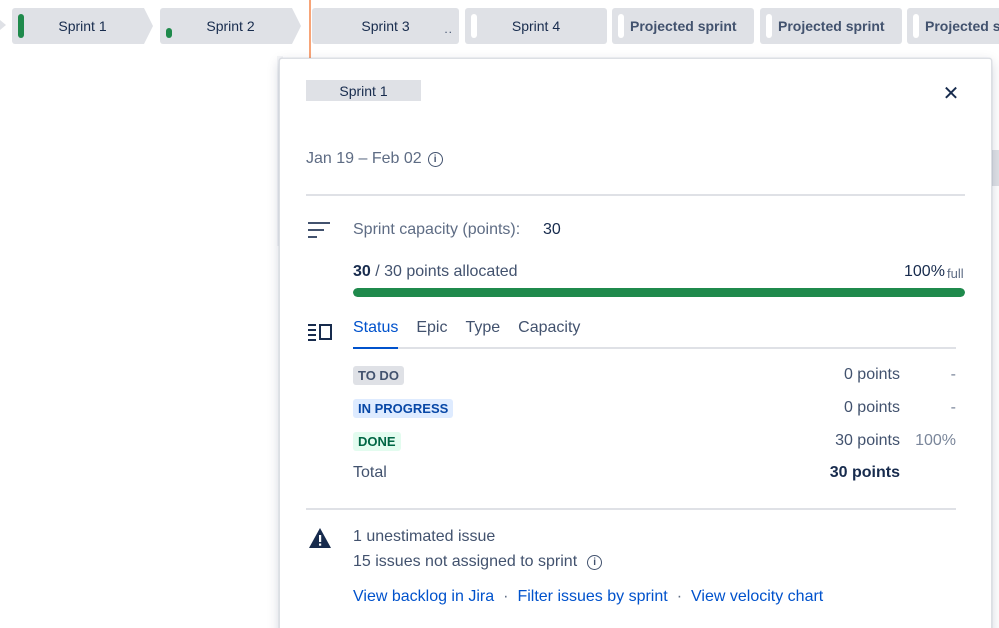 The width and height of the screenshot is (999, 628). What do you see at coordinates (448, 29) in the screenshot?
I see `sprint-chip-overflow: ..` at bounding box center [448, 29].